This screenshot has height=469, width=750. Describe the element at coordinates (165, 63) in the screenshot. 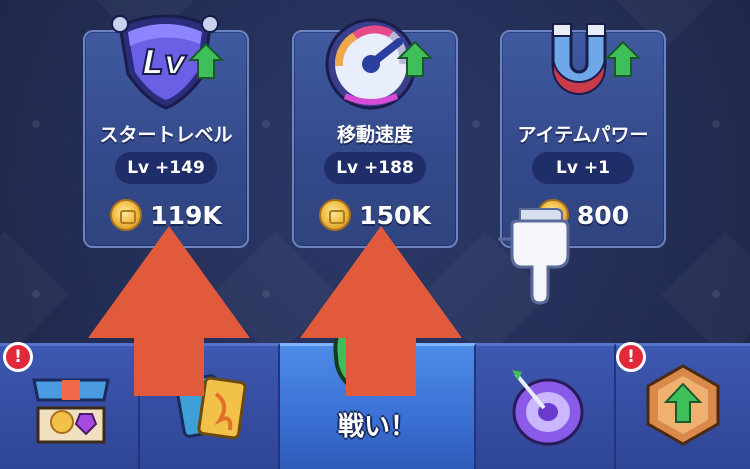

I see `svg-text: Lv` at that location.